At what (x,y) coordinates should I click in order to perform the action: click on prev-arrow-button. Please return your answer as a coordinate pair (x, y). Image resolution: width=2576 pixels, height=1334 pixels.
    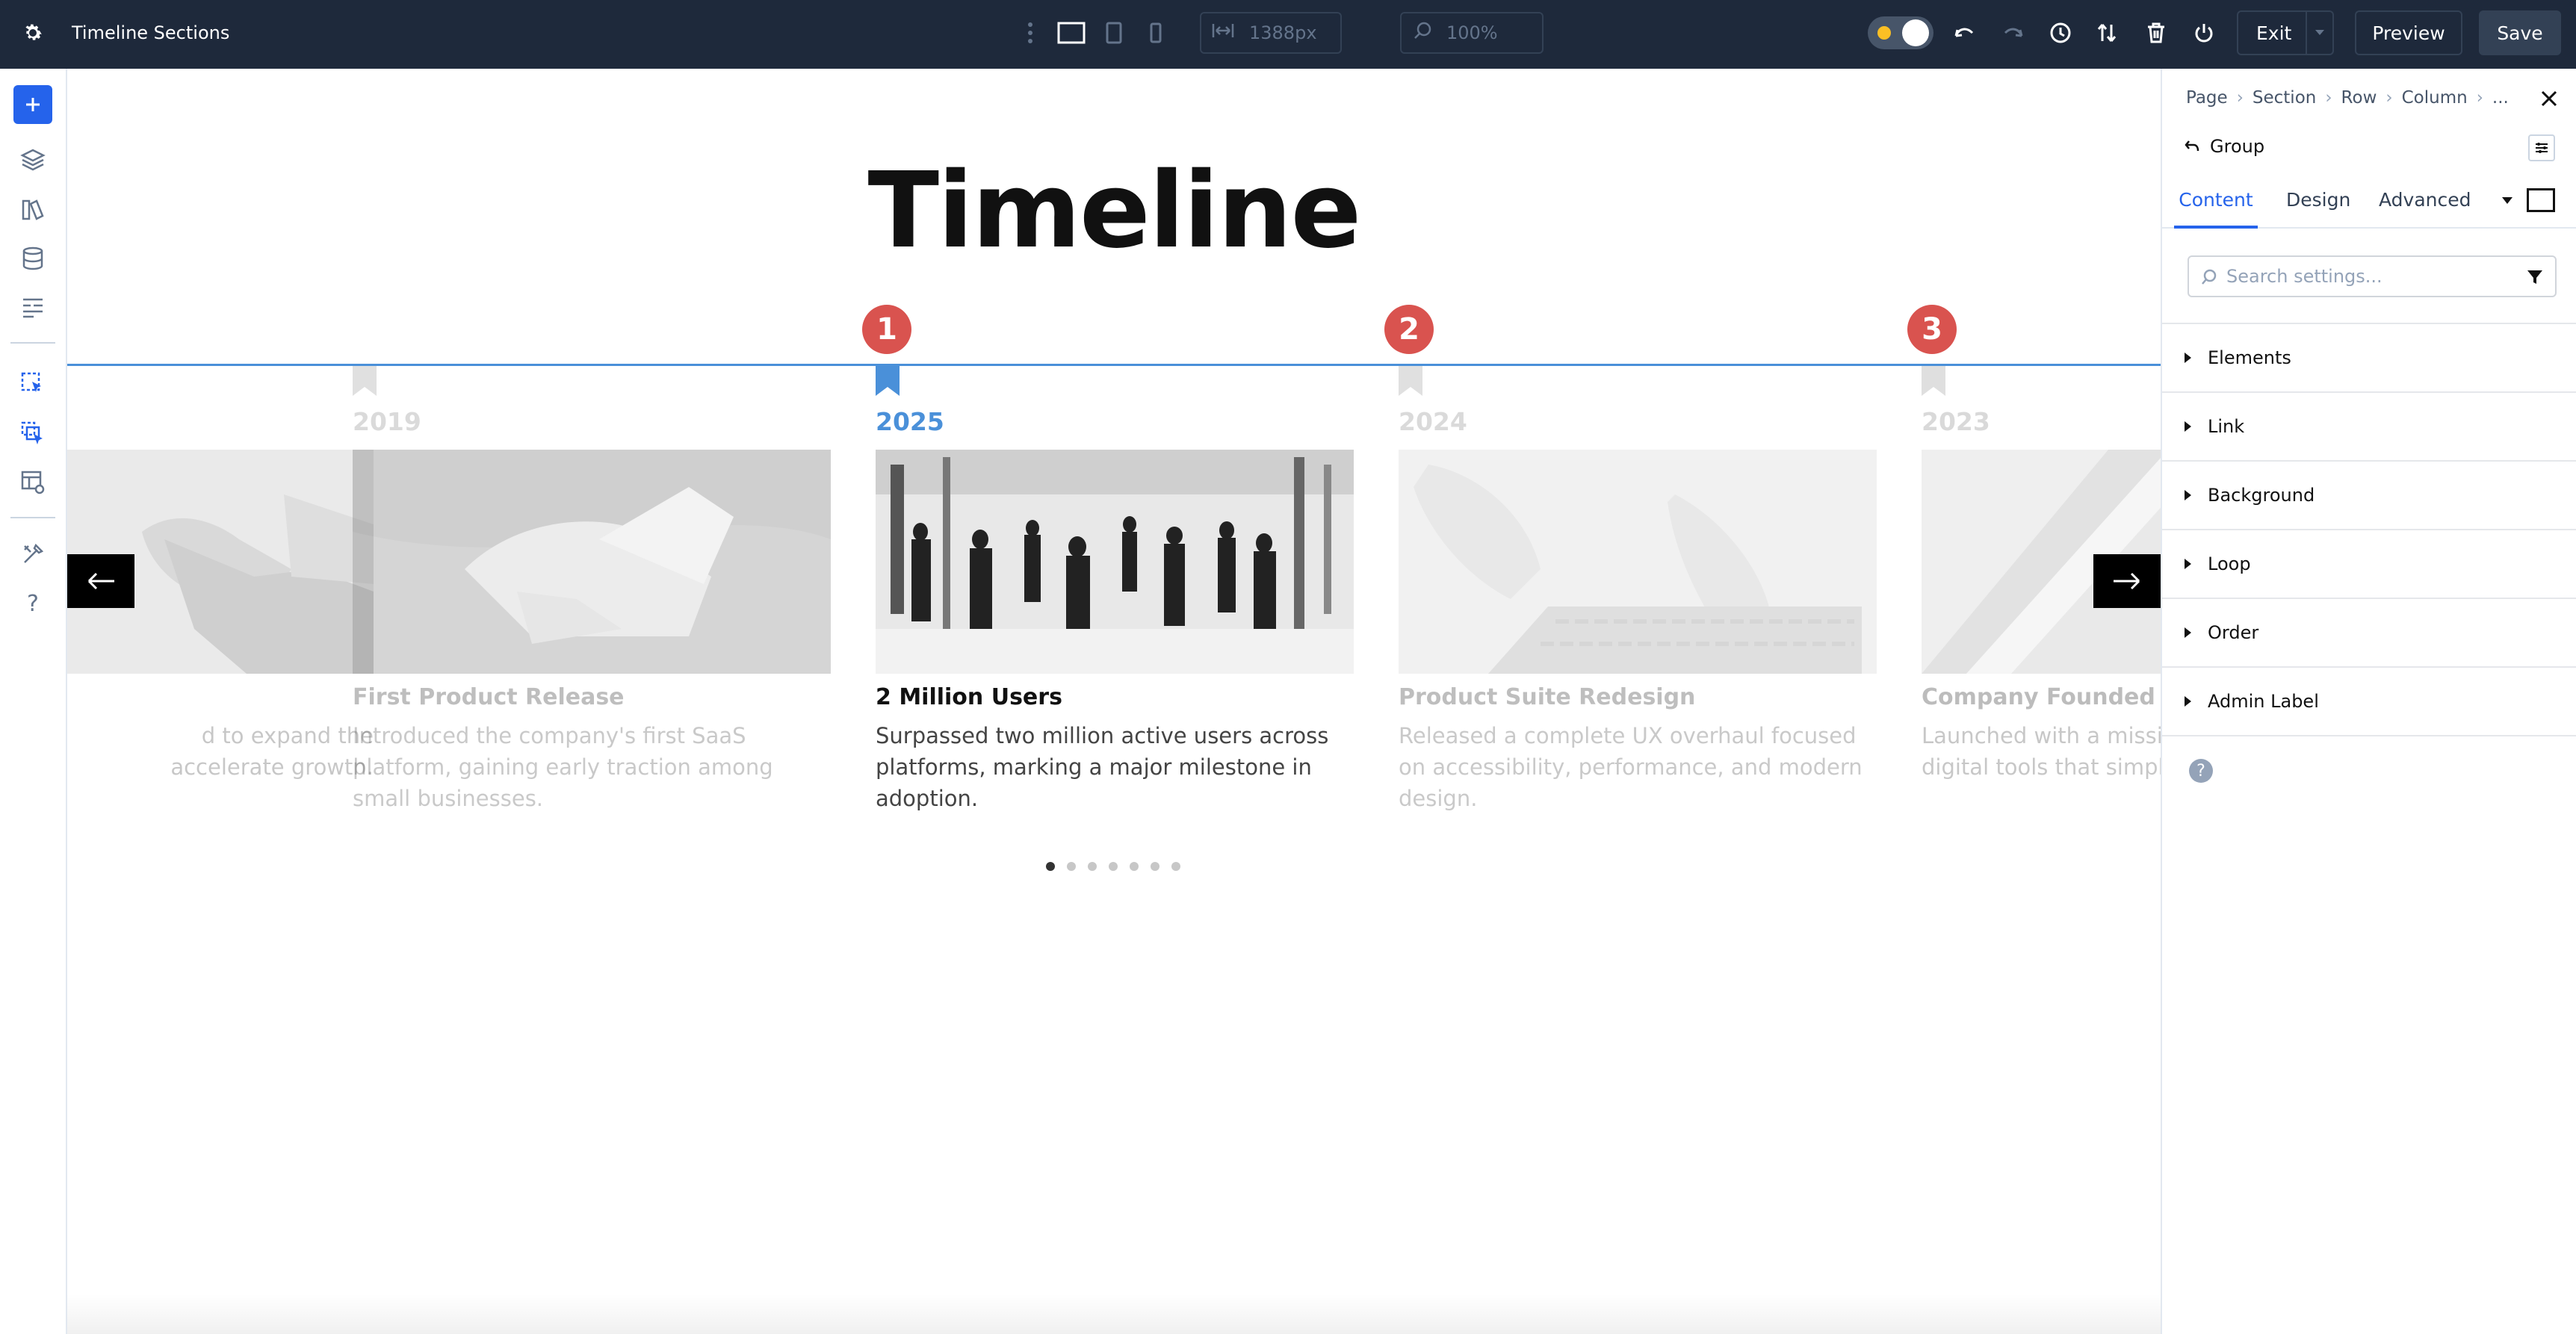
    Looking at the image, I should click on (100, 581).